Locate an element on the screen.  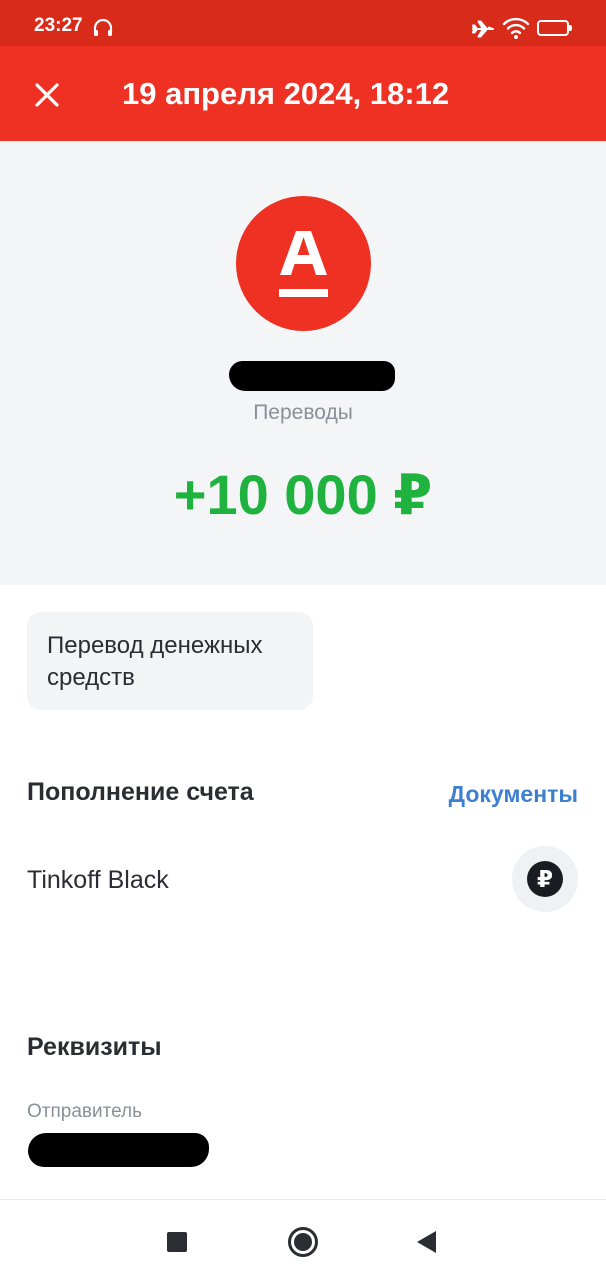
close-icon is located at coordinates (47, 95).